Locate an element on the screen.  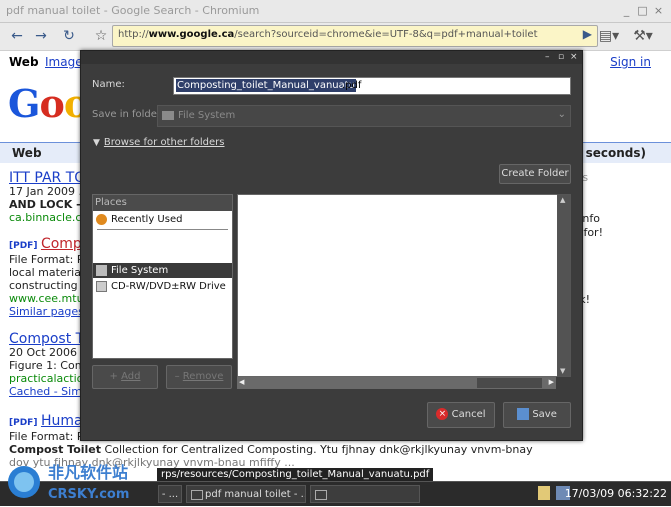
remove-place-button: – Remove is located at coordinates (199, 377).